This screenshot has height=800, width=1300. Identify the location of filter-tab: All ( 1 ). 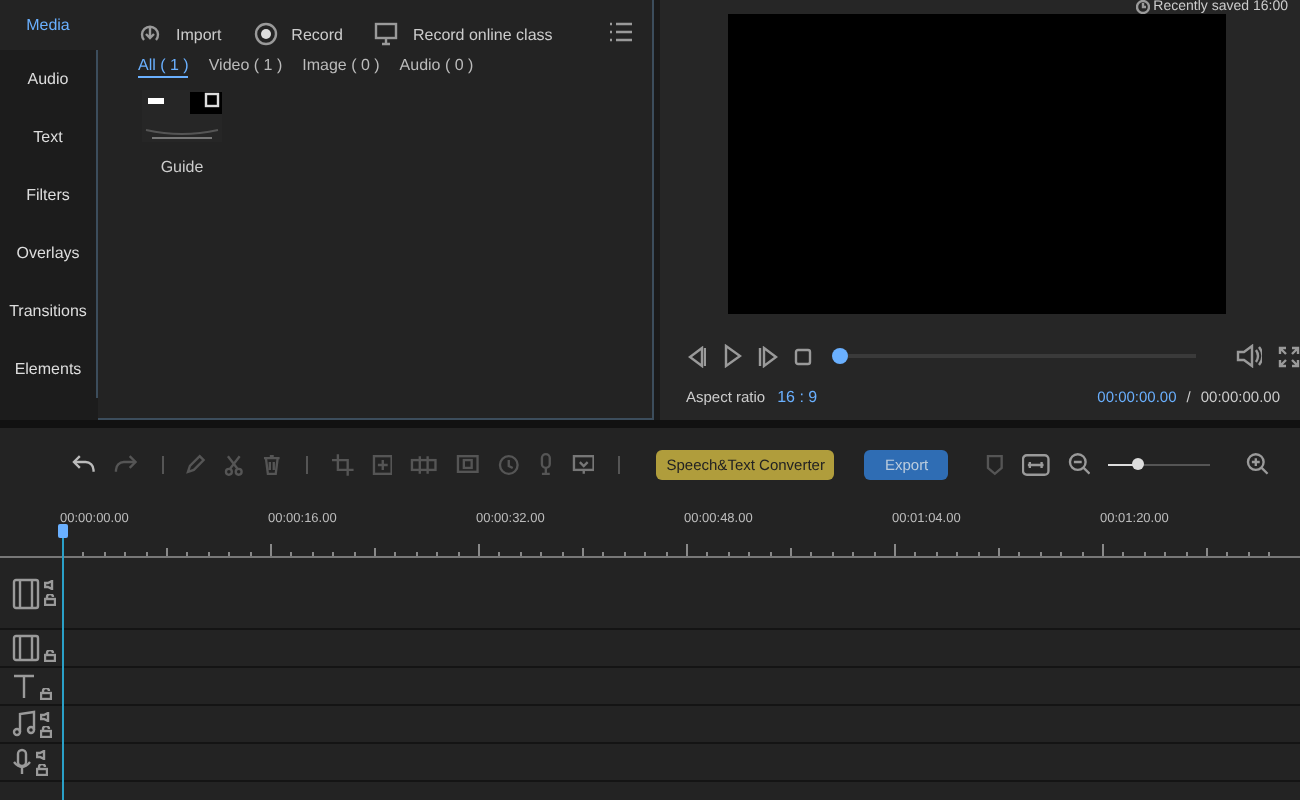
(163, 67).